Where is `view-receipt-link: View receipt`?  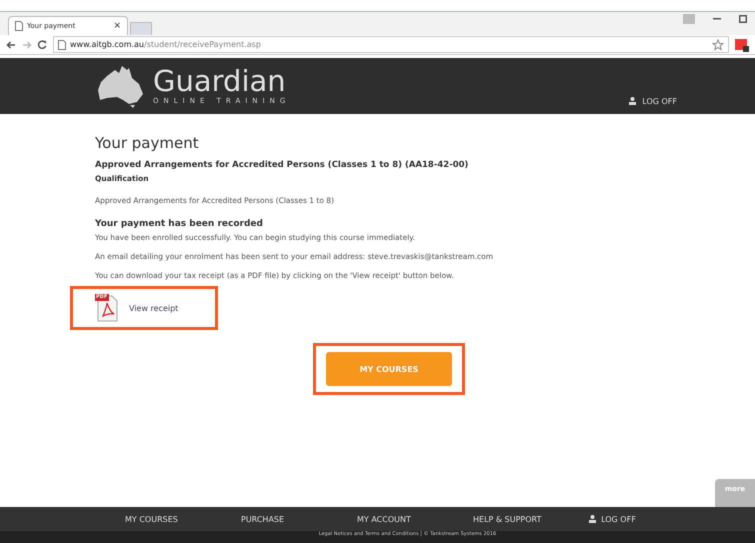
view-receipt-link: View receipt is located at coordinates (153, 308).